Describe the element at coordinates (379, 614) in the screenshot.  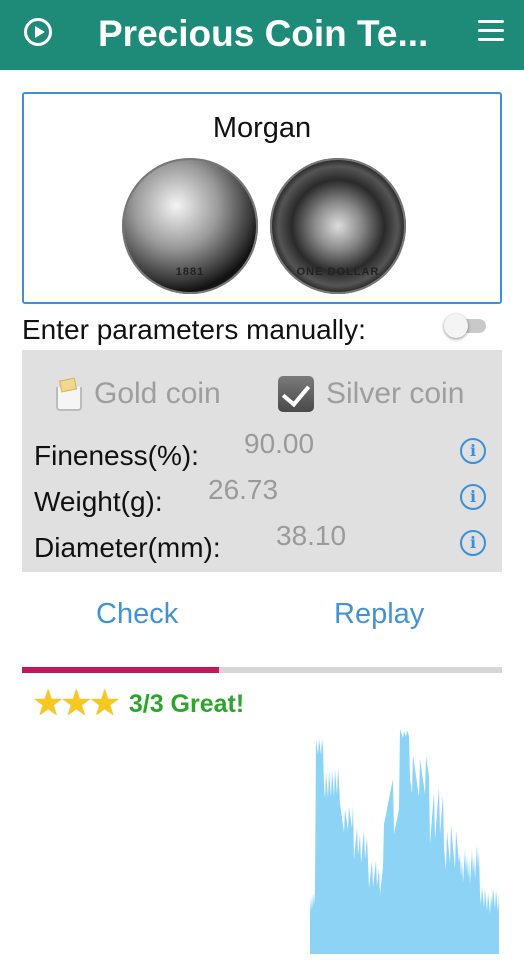
I see `replay-button: Replay` at that location.